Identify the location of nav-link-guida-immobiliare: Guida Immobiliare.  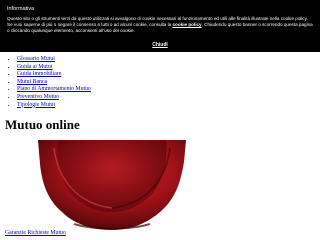
(39, 74).